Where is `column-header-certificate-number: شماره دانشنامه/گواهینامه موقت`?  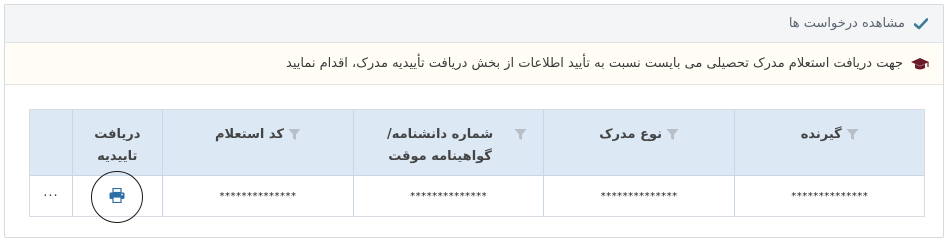
column-header-certificate-number: شماره دانشنامه/گواهینامه موقت is located at coordinates (448, 142).